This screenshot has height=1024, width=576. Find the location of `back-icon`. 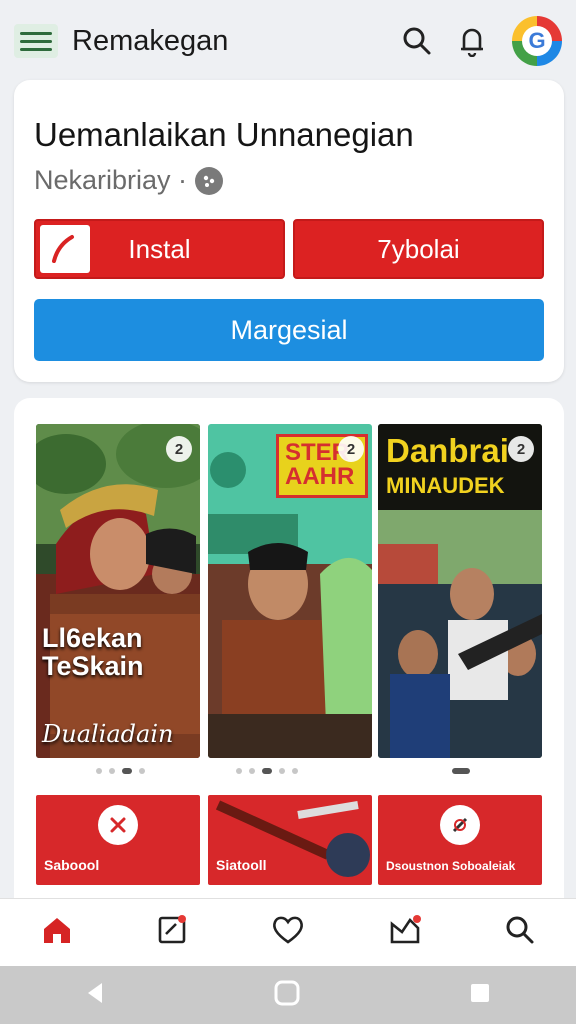

back-icon is located at coordinates (95, 995).